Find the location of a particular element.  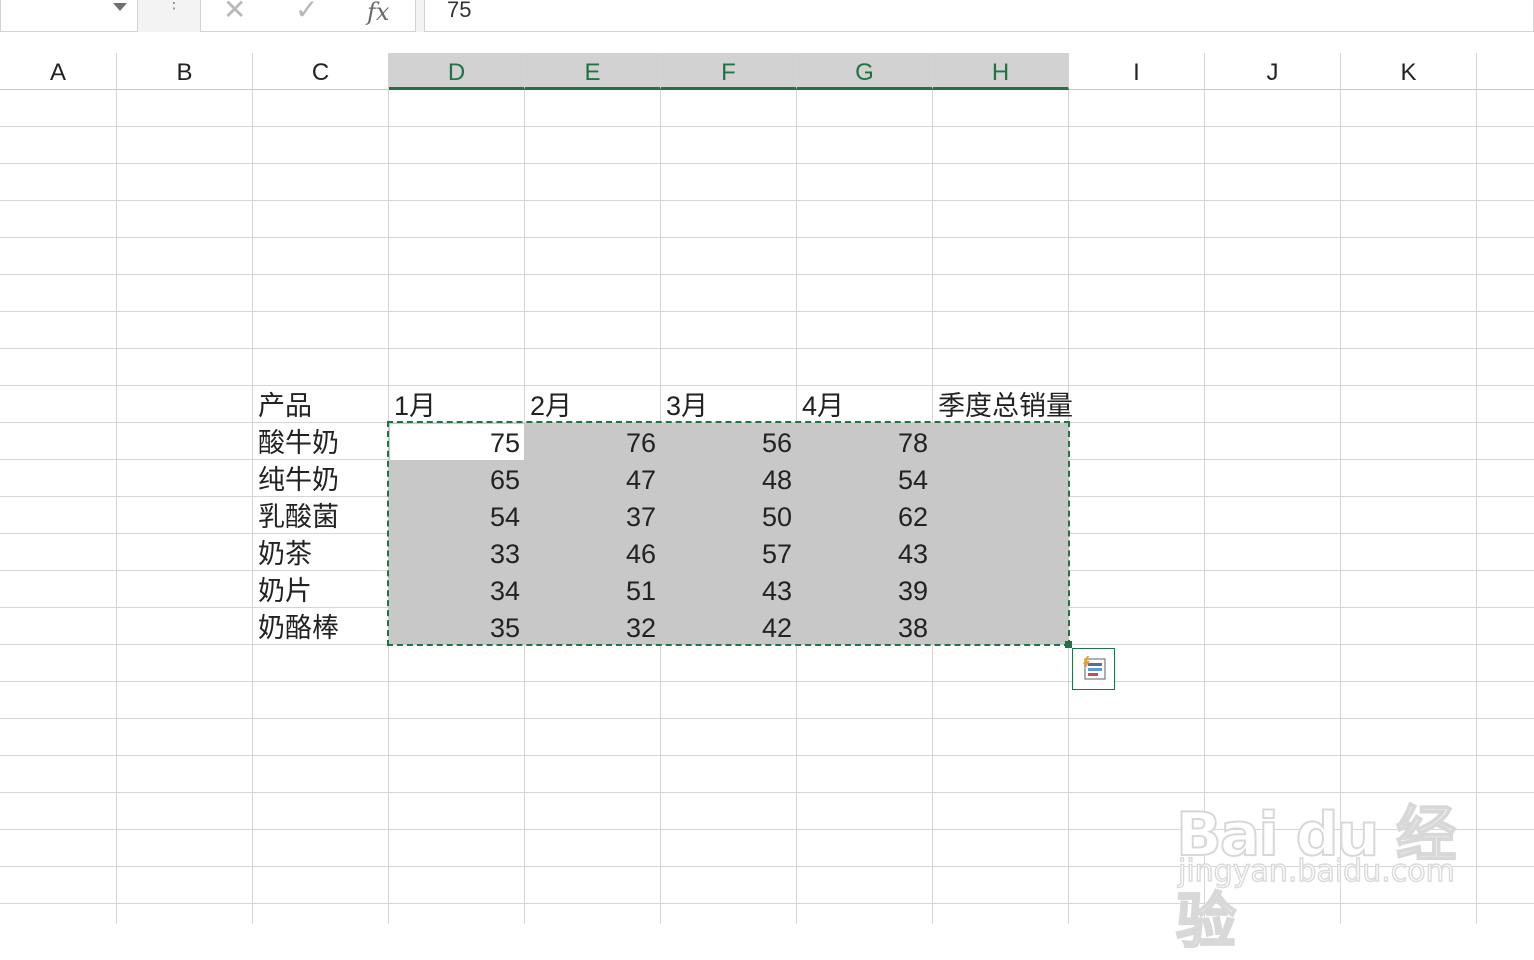

watermark-url: jingyan.baidu.com is located at coordinates (1316, 871).